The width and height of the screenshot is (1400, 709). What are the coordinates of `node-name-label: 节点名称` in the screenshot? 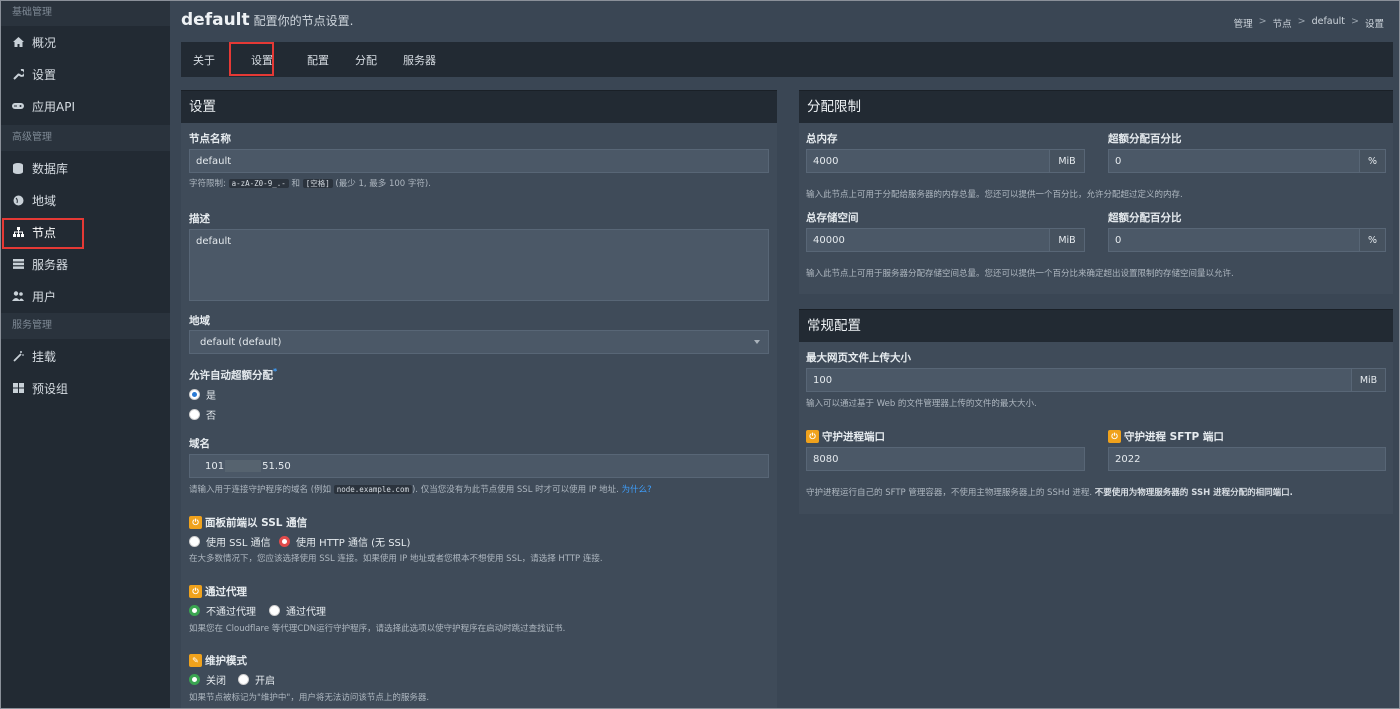 It's located at (210, 139).